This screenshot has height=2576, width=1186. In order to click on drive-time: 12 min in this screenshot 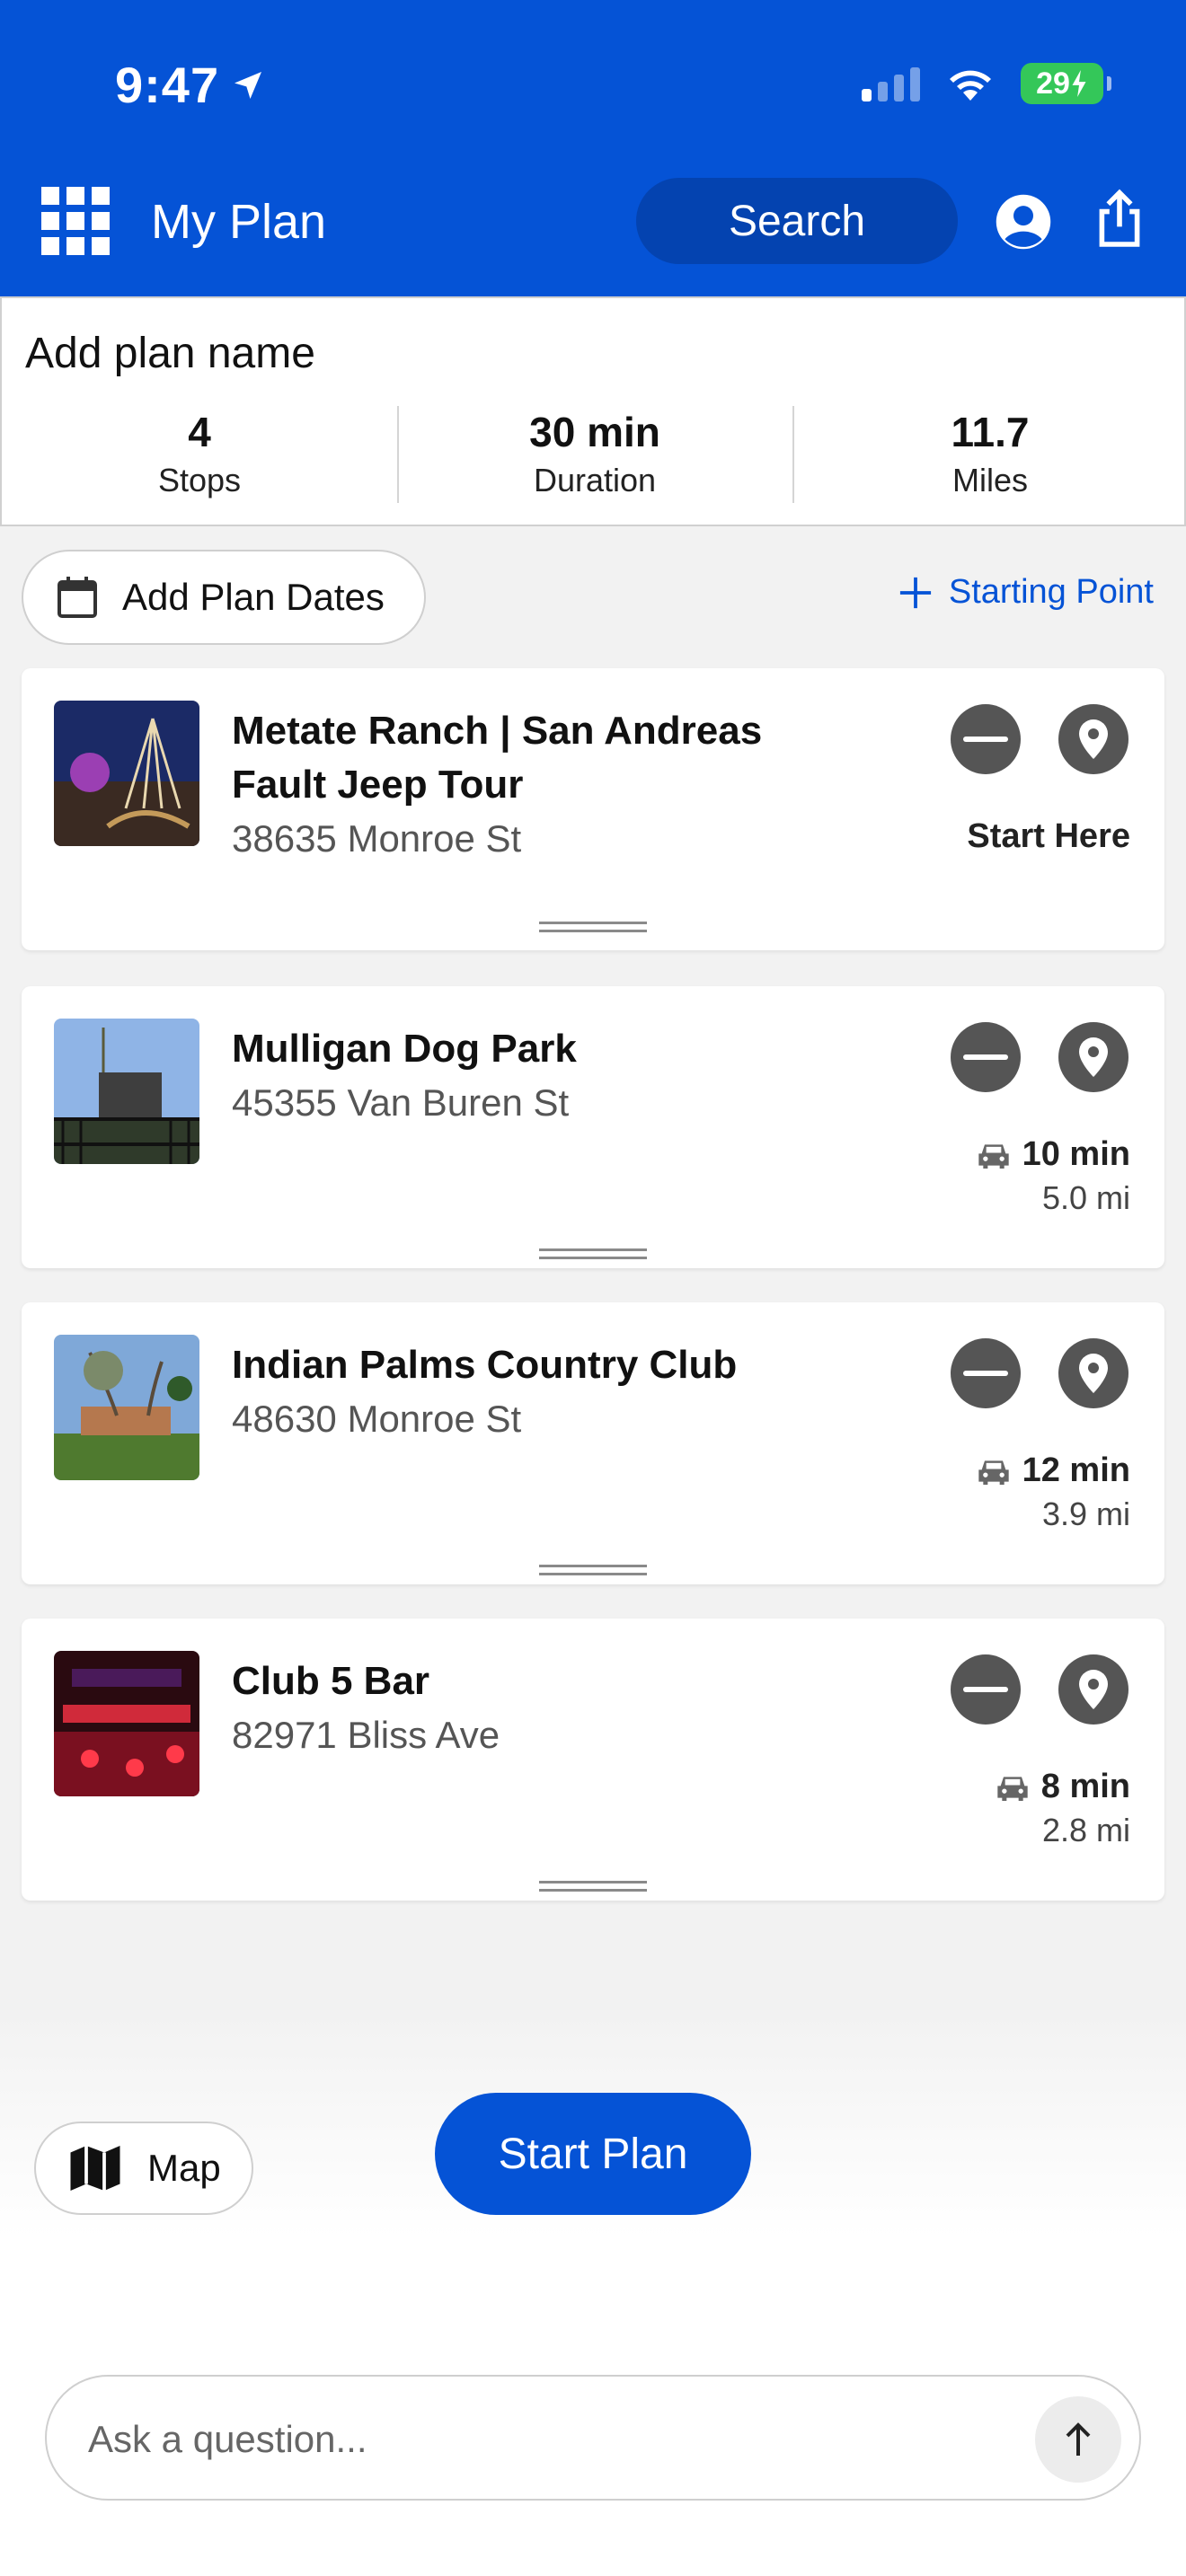, I will do `click(1053, 1470)`.